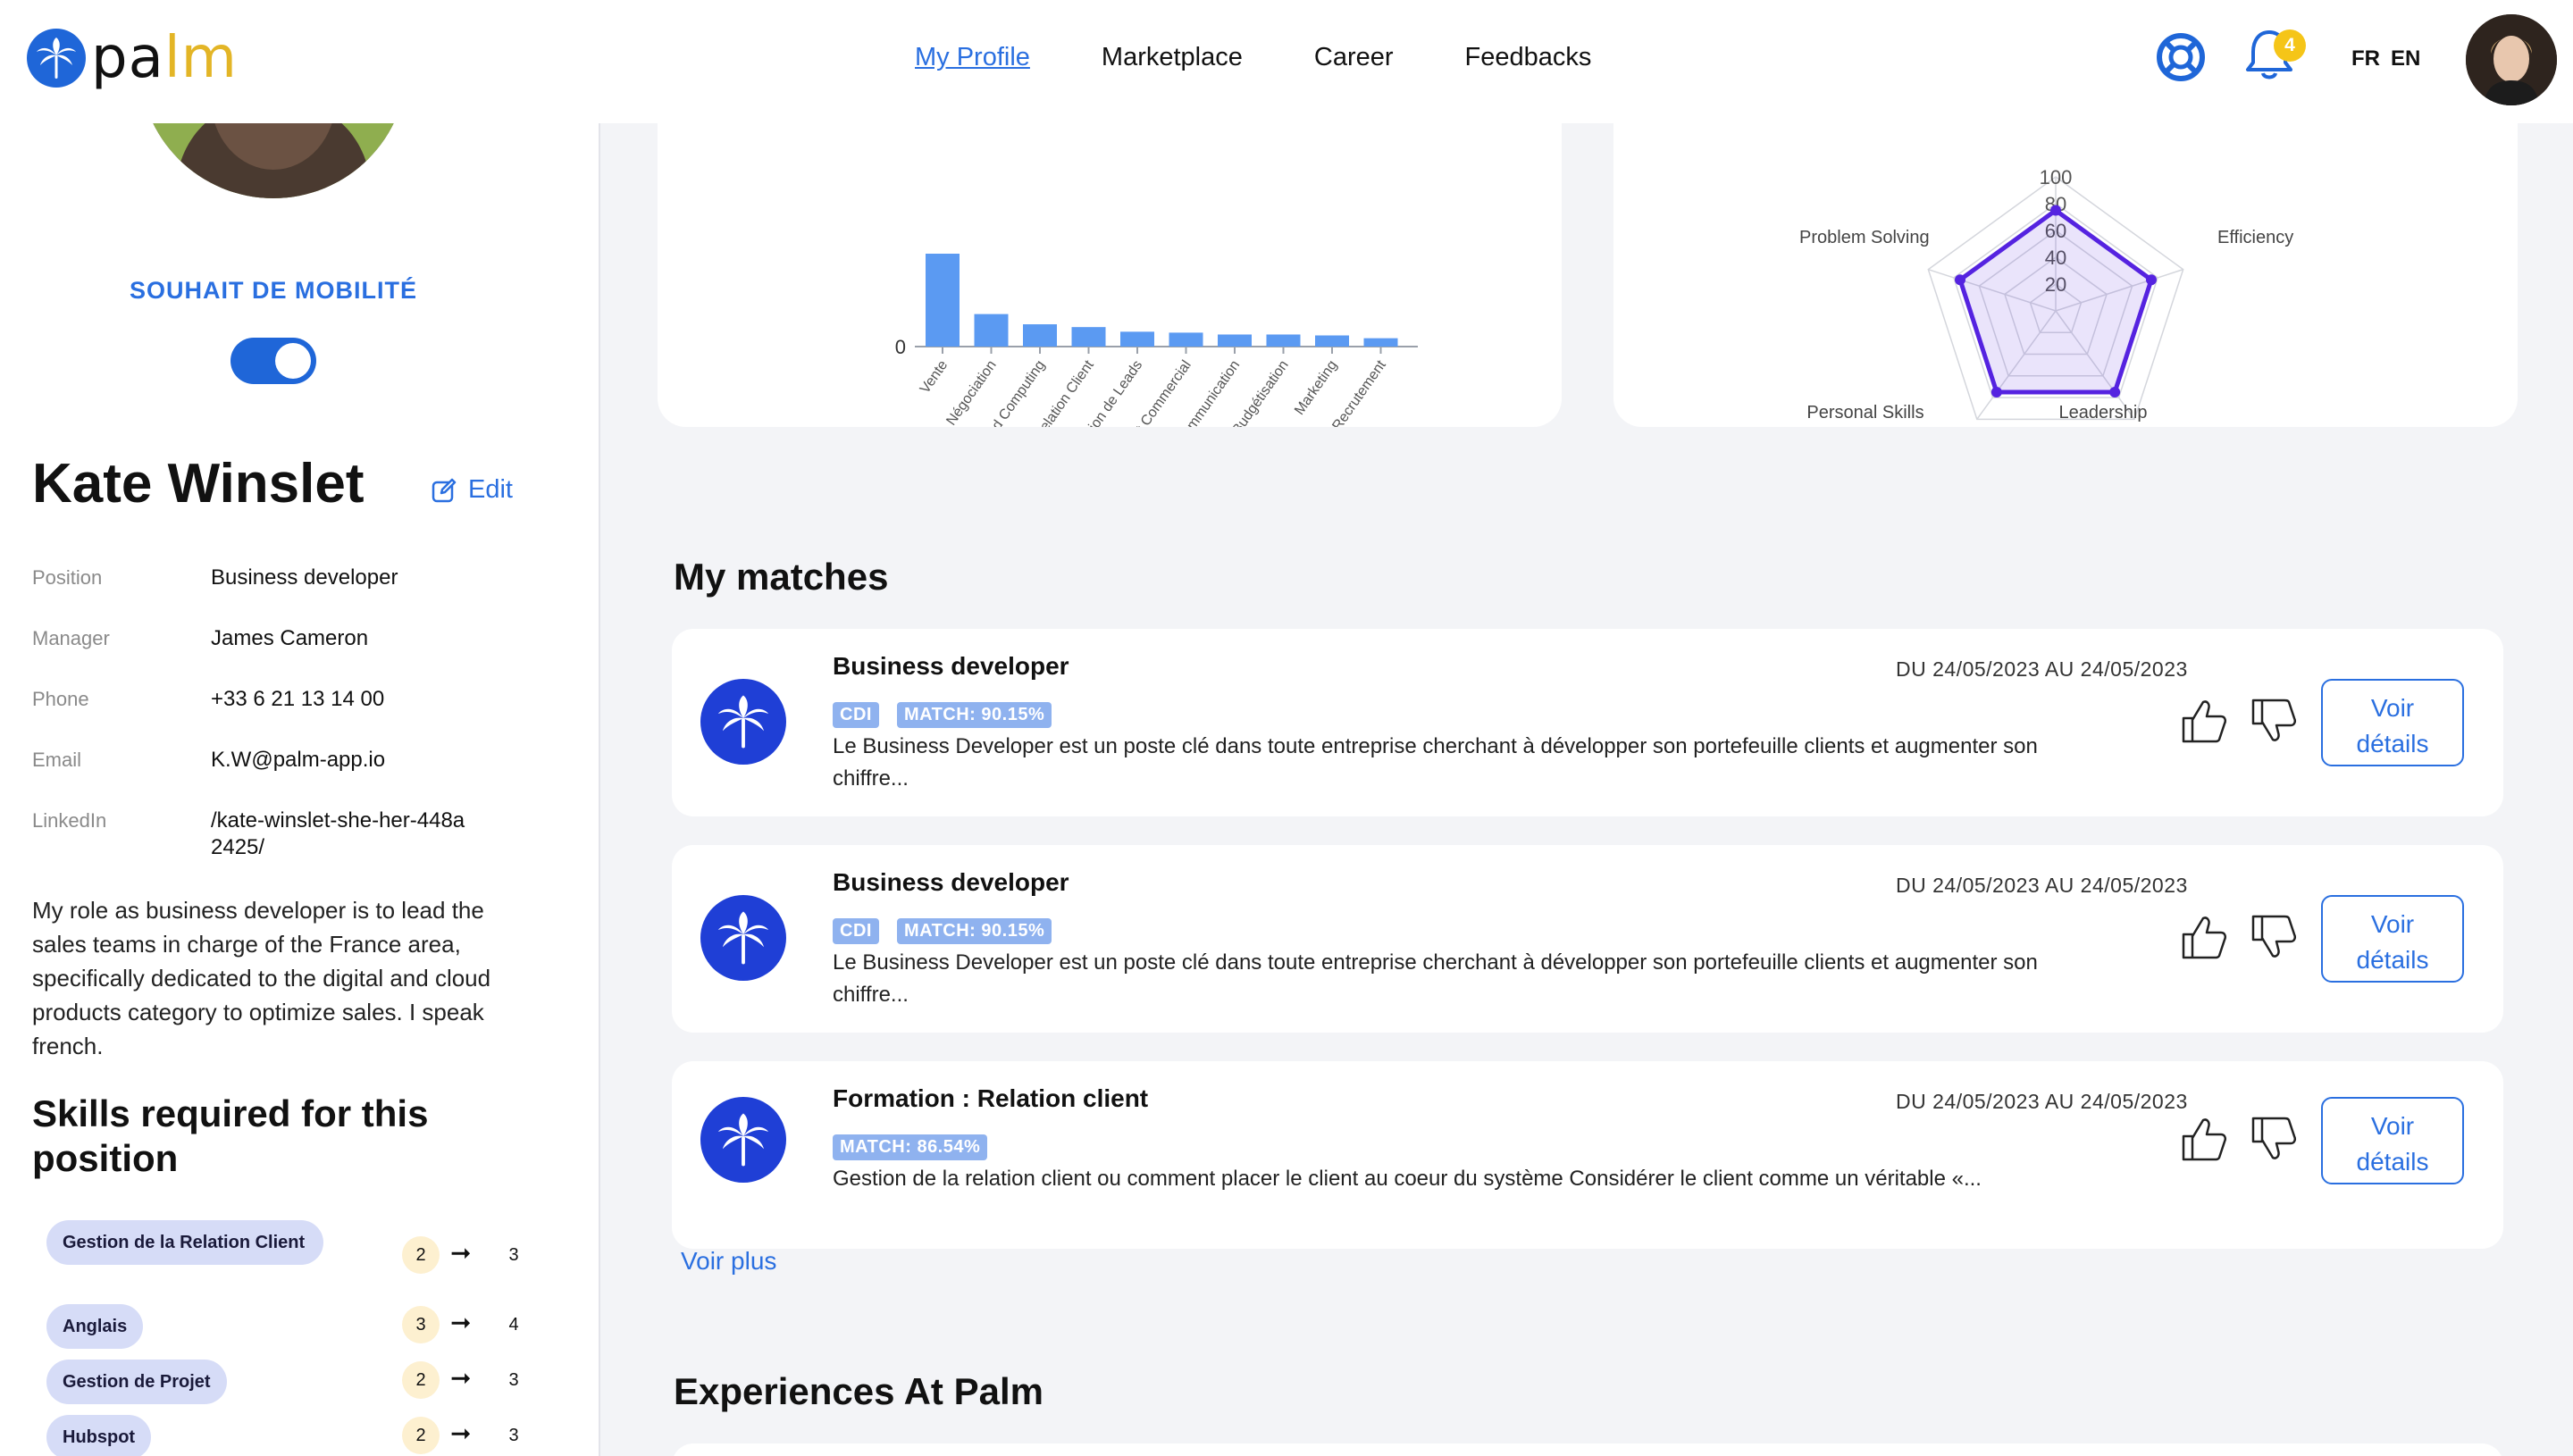  I want to click on logo-wordmark: palm, so click(164, 58).